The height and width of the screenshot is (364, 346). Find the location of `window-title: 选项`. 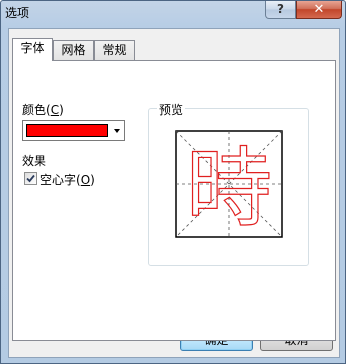

window-title: 选项 is located at coordinates (17, 13).